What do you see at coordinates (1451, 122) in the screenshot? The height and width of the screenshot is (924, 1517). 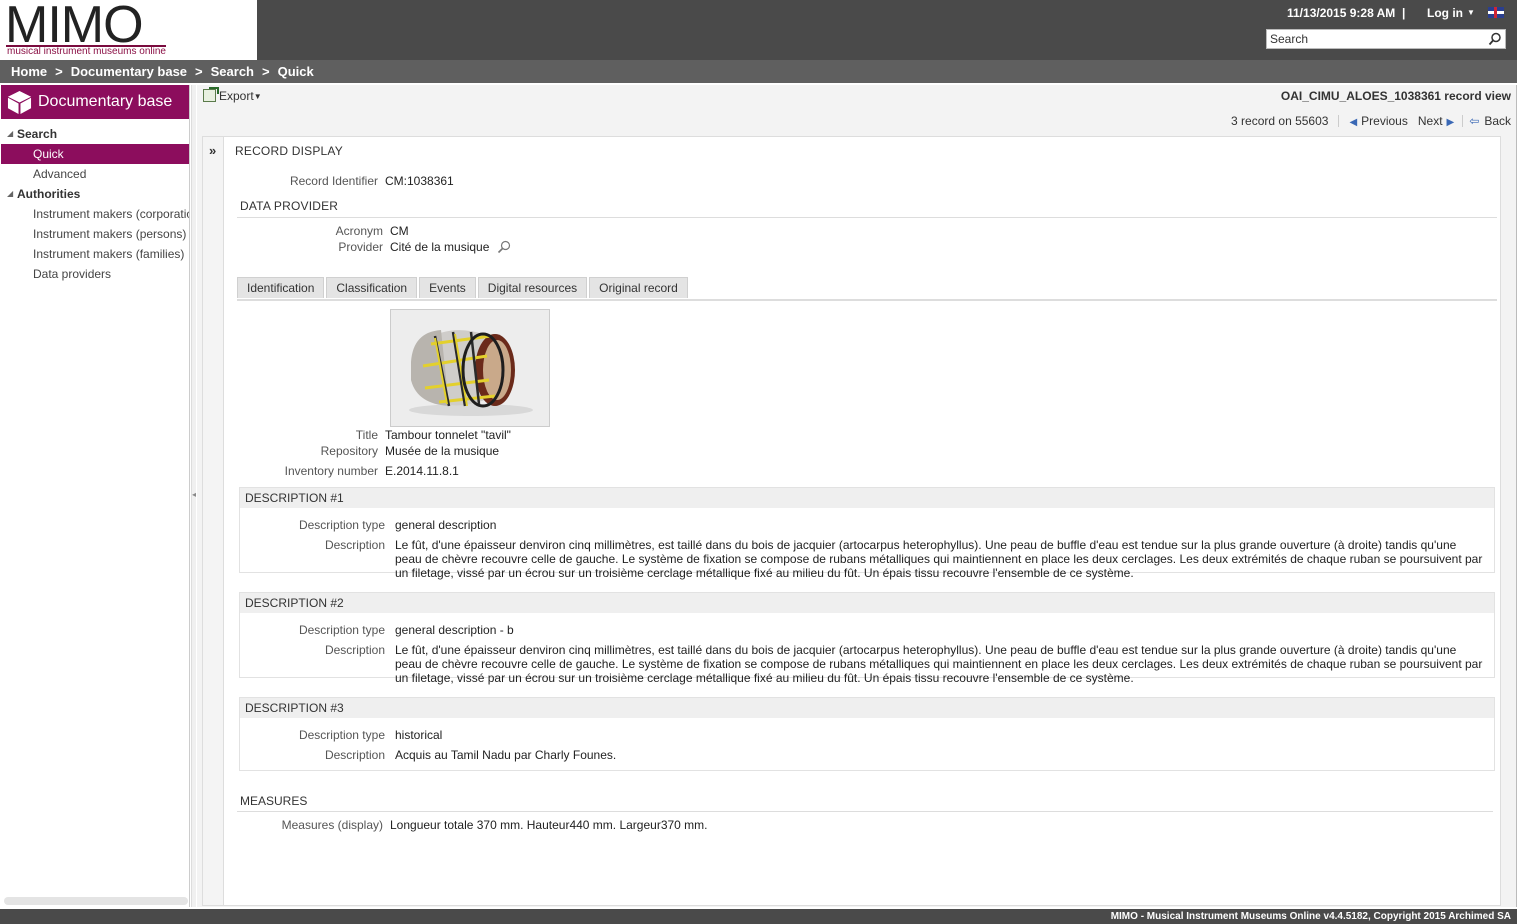 I see `next-arrow-icon: ▶` at bounding box center [1451, 122].